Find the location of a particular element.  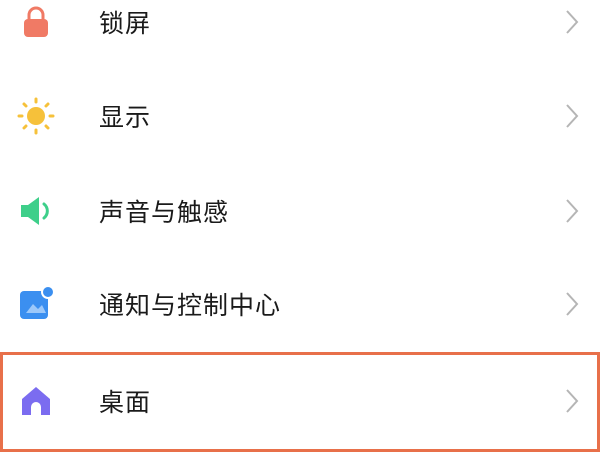

sun-icon is located at coordinates (36, 116).